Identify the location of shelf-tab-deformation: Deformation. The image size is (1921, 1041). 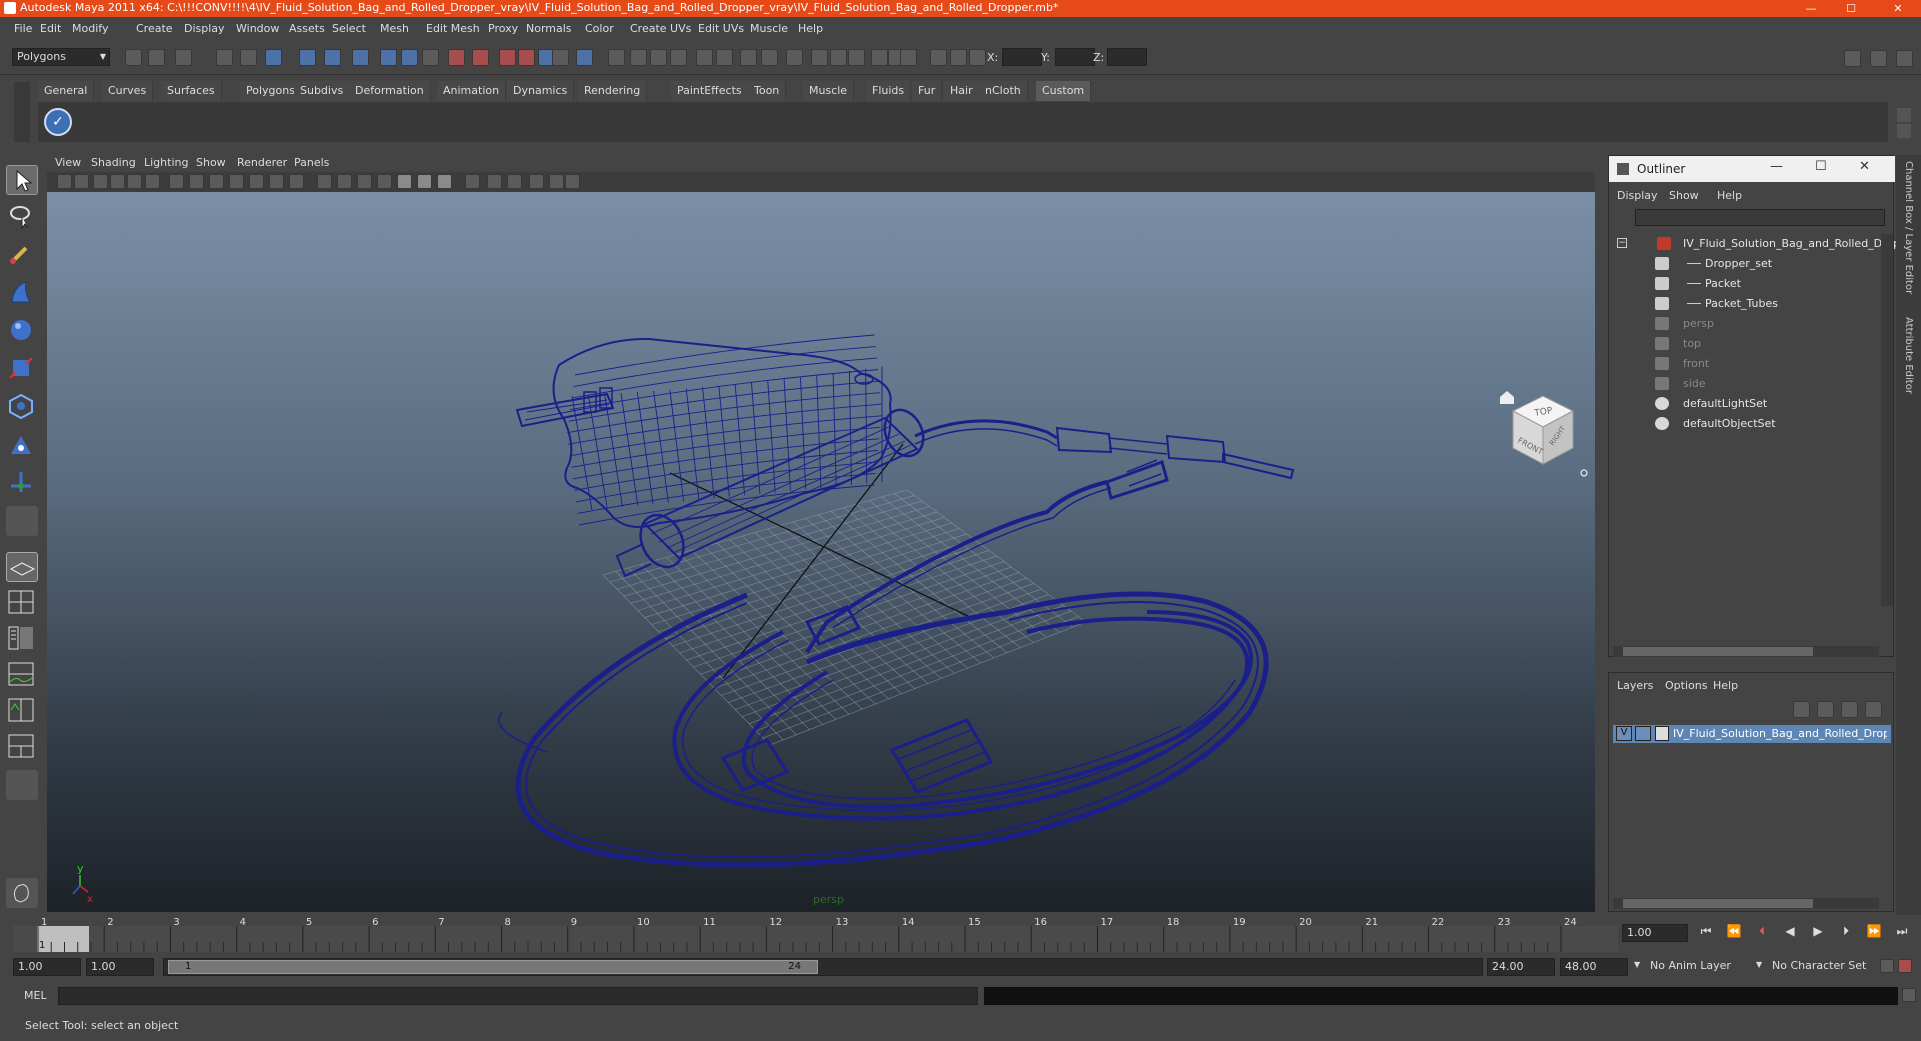
(390, 91).